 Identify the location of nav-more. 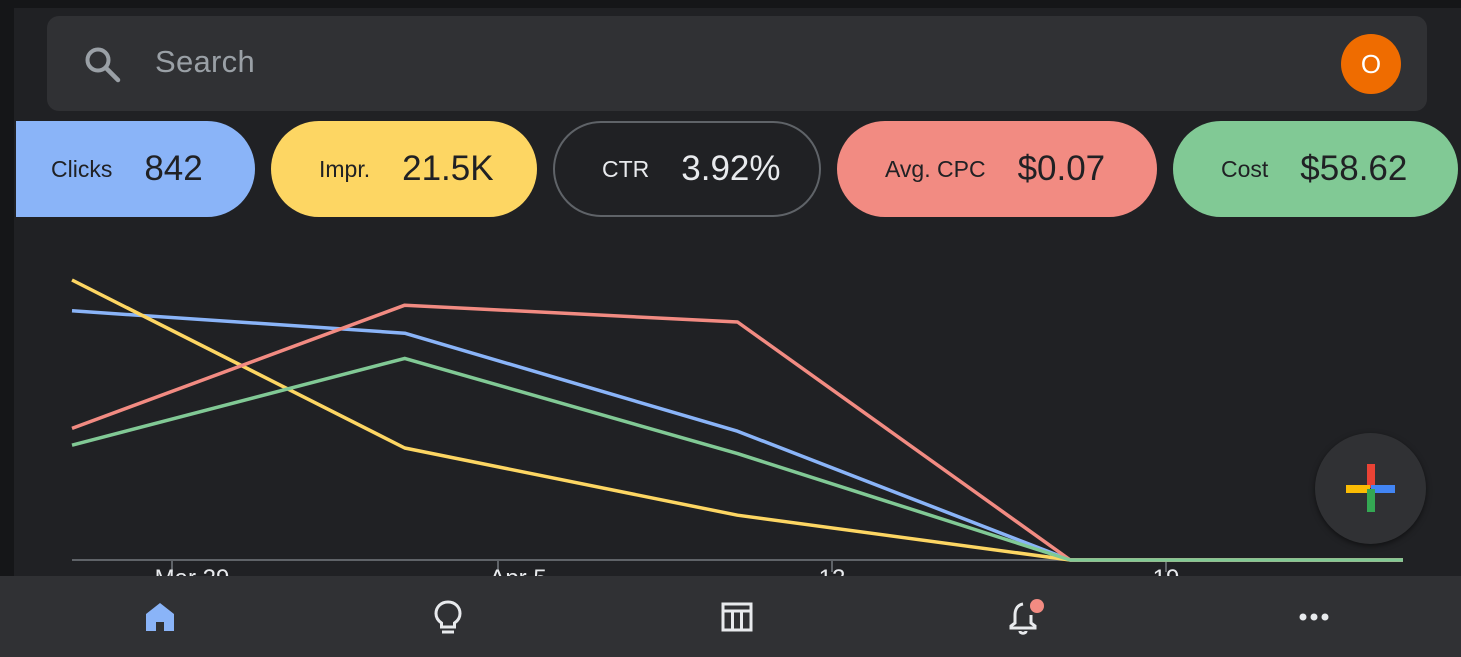
(1314, 616).